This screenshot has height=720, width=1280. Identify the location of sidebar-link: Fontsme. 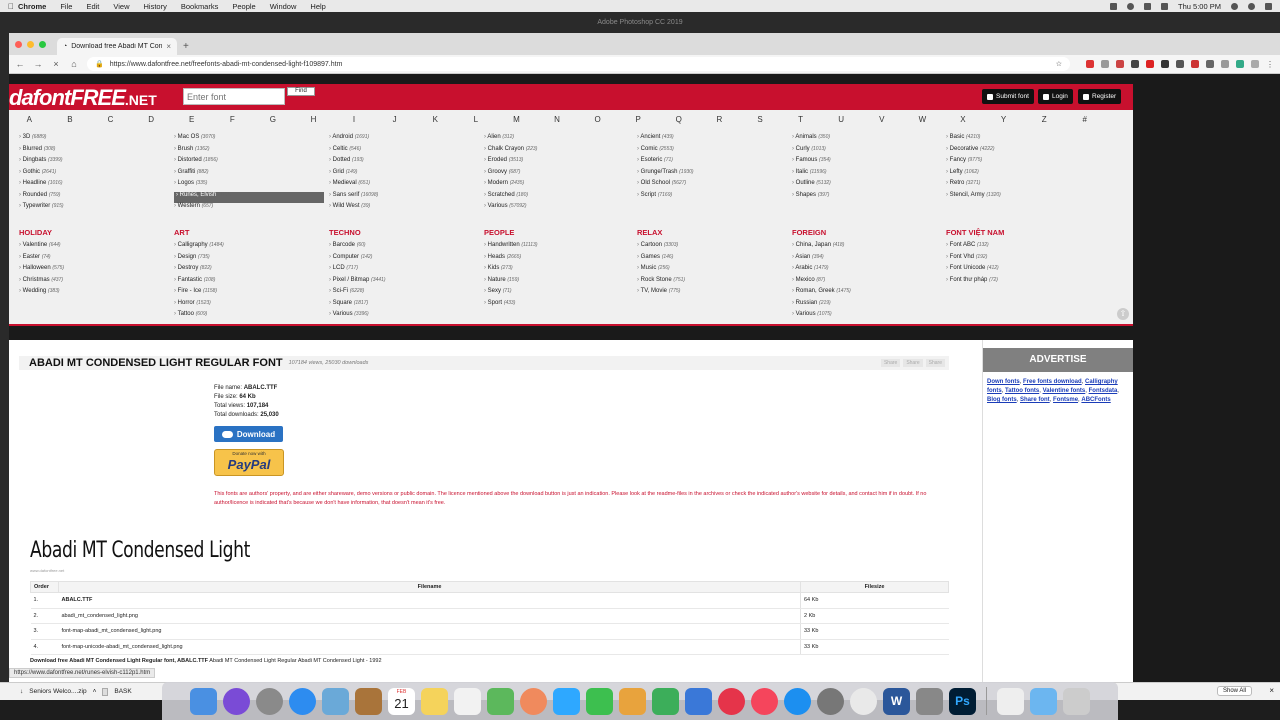
(1065, 400).